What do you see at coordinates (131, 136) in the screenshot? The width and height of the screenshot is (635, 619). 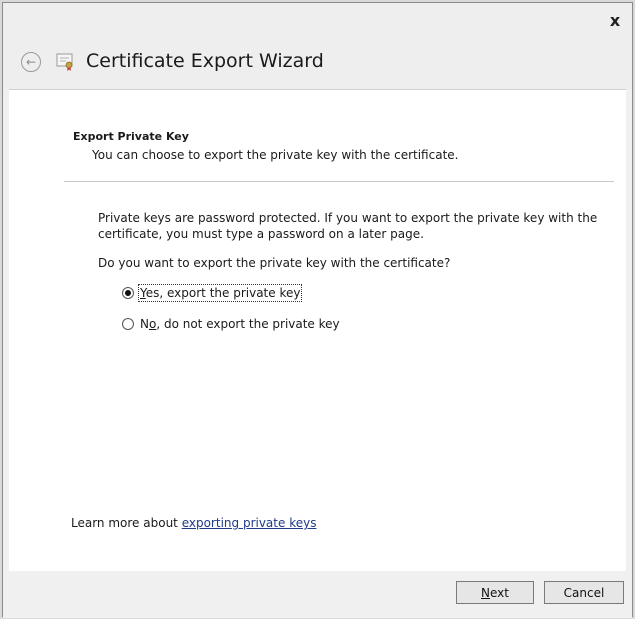 I see `section-title: Export Private Key` at bounding box center [131, 136].